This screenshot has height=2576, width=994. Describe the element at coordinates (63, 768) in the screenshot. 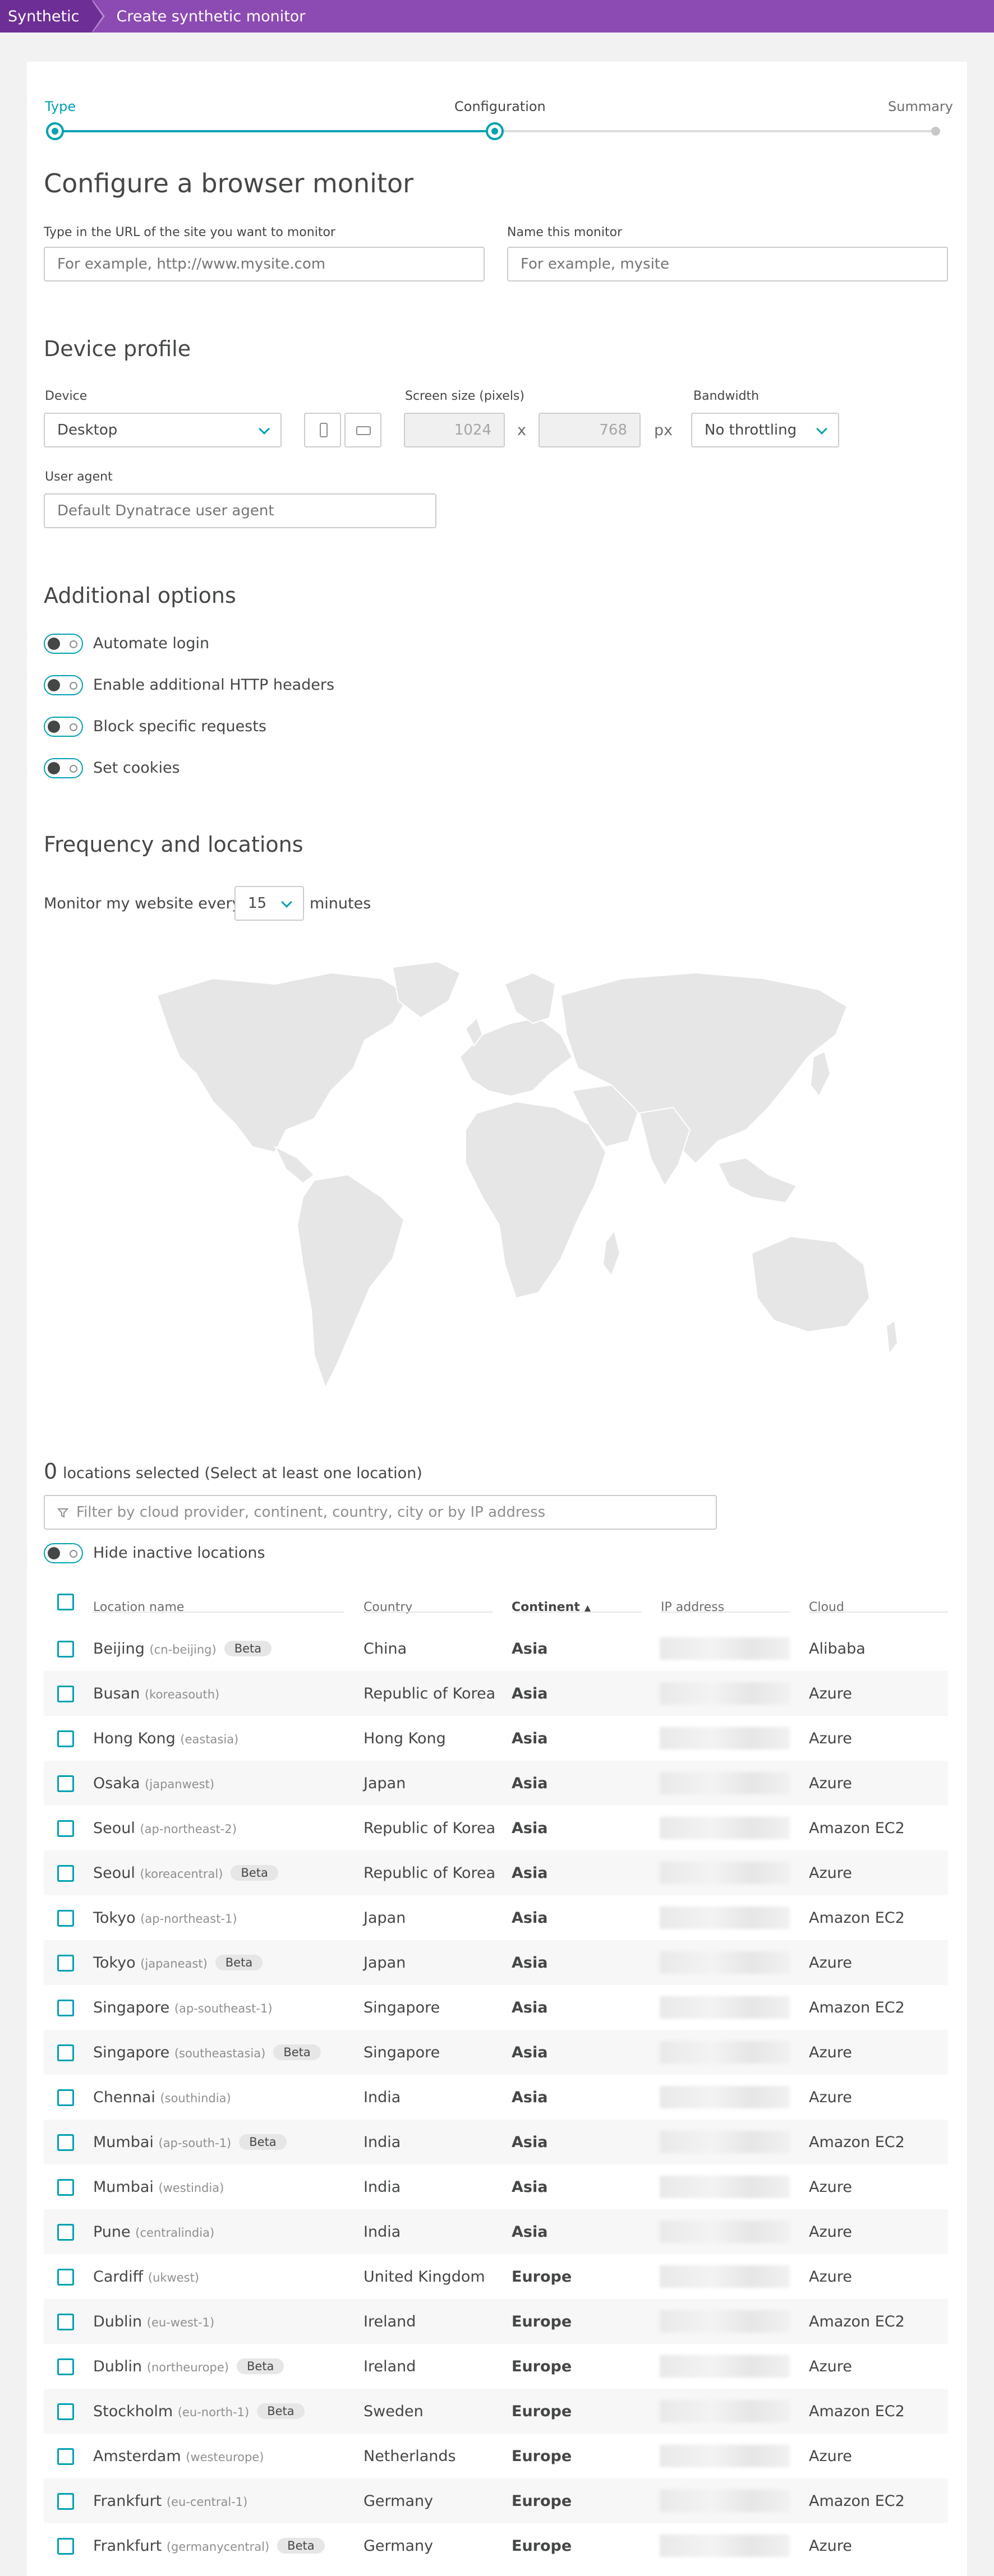

I see `set-cookies-toggle` at that location.